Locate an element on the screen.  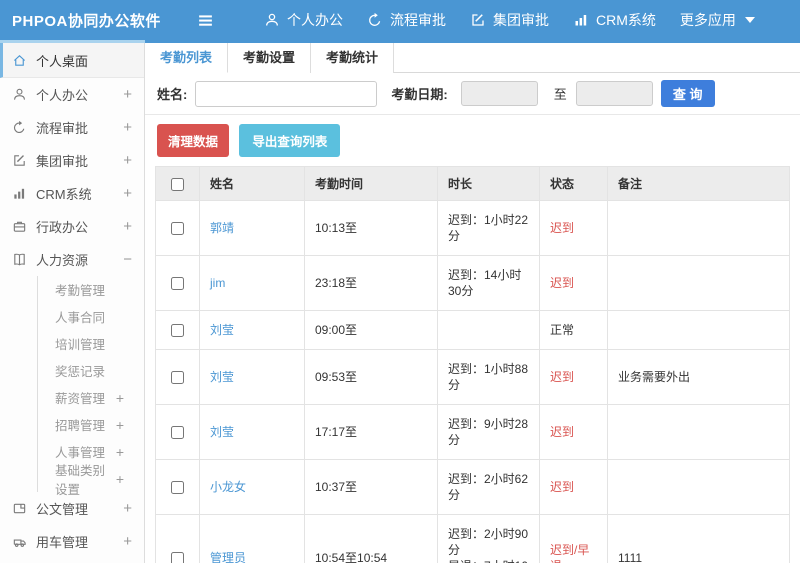
sidebar-submenu-hr: 考勤管理 人事合同 培训管理 奖惩记录 薪资管理 + 招聘管理 + 人事管理 + is located at coordinates (90, 386).